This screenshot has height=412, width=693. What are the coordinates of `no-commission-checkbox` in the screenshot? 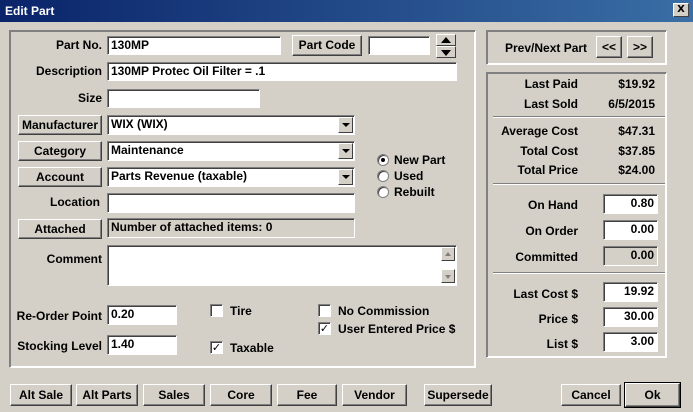 It's located at (324, 310).